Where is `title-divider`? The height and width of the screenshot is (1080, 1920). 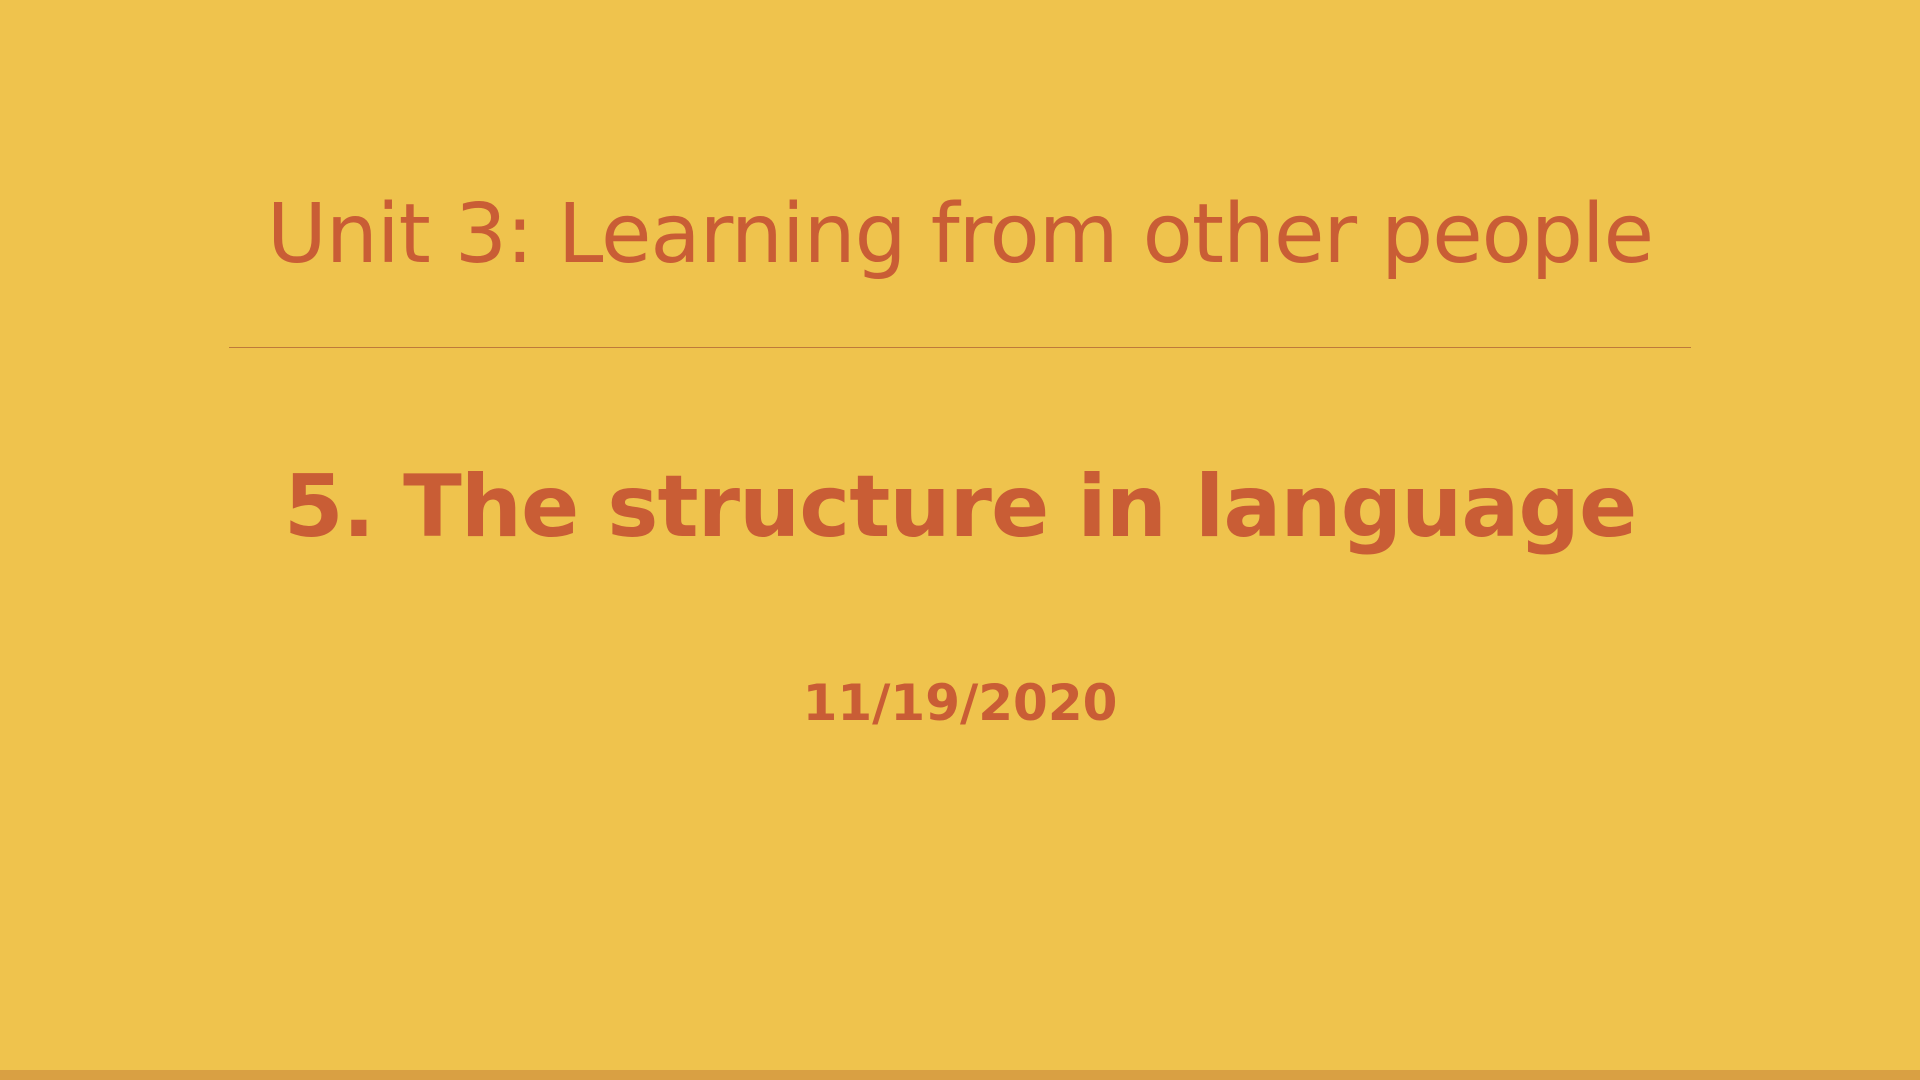
title-divider is located at coordinates (960, 347).